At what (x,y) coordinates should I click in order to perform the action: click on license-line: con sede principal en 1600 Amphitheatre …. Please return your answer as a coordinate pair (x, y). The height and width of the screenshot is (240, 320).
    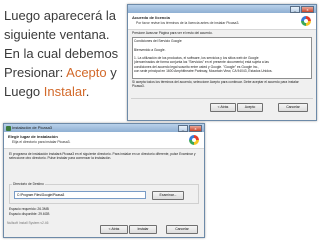
    Looking at the image, I should click on (203, 71).